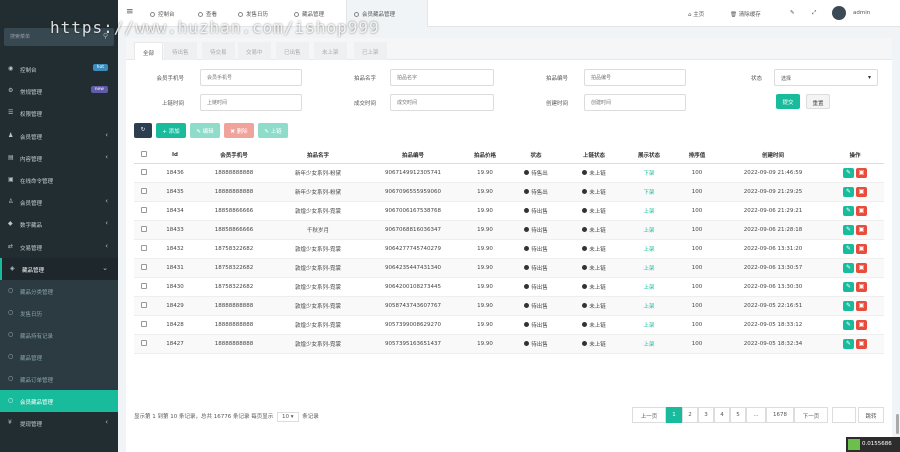 This screenshot has width=900, height=452. I want to click on status-tab: 已出售, so click(292, 51).